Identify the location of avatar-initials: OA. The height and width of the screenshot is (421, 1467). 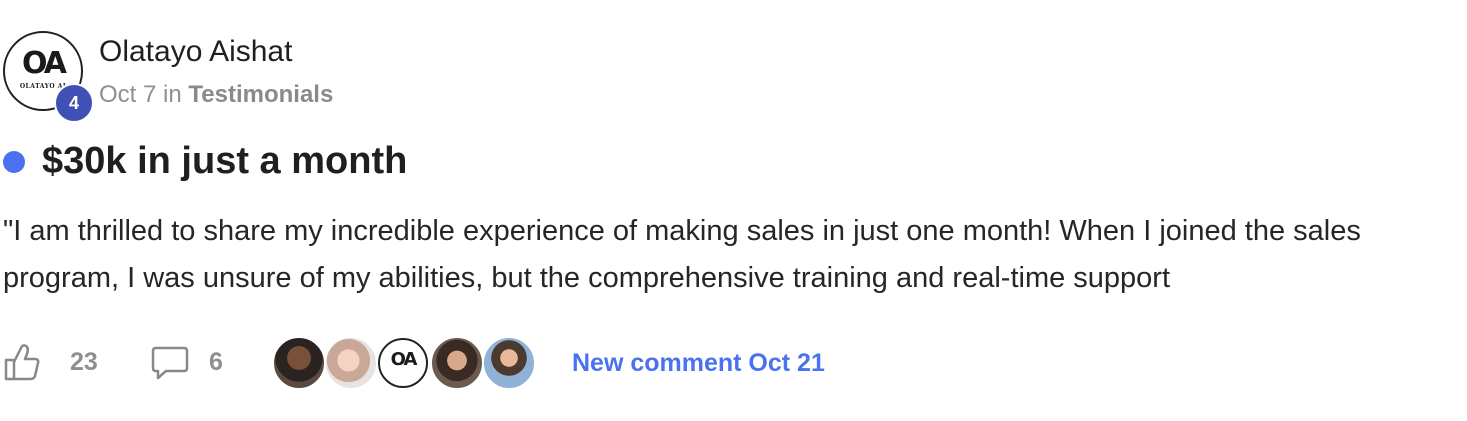
(44, 63).